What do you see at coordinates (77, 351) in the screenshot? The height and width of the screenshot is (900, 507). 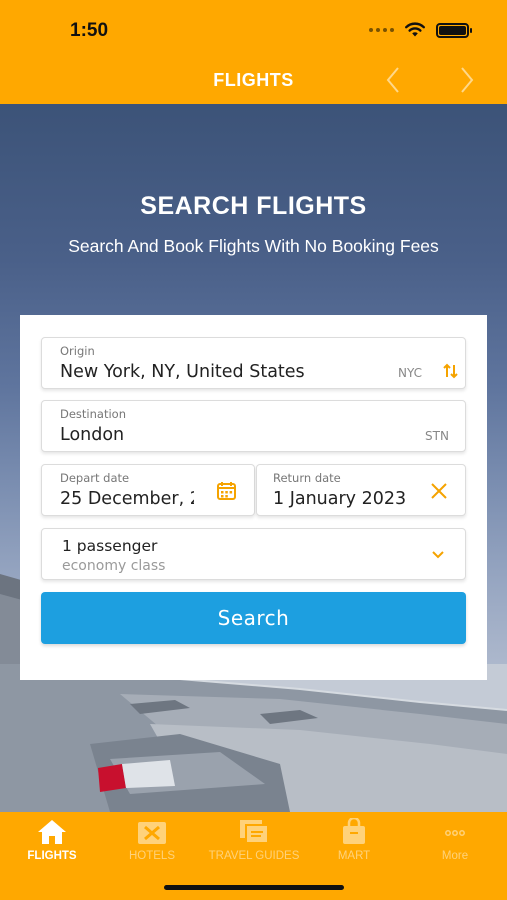 I see `origin-label: Origin` at bounding box center [77, 351].